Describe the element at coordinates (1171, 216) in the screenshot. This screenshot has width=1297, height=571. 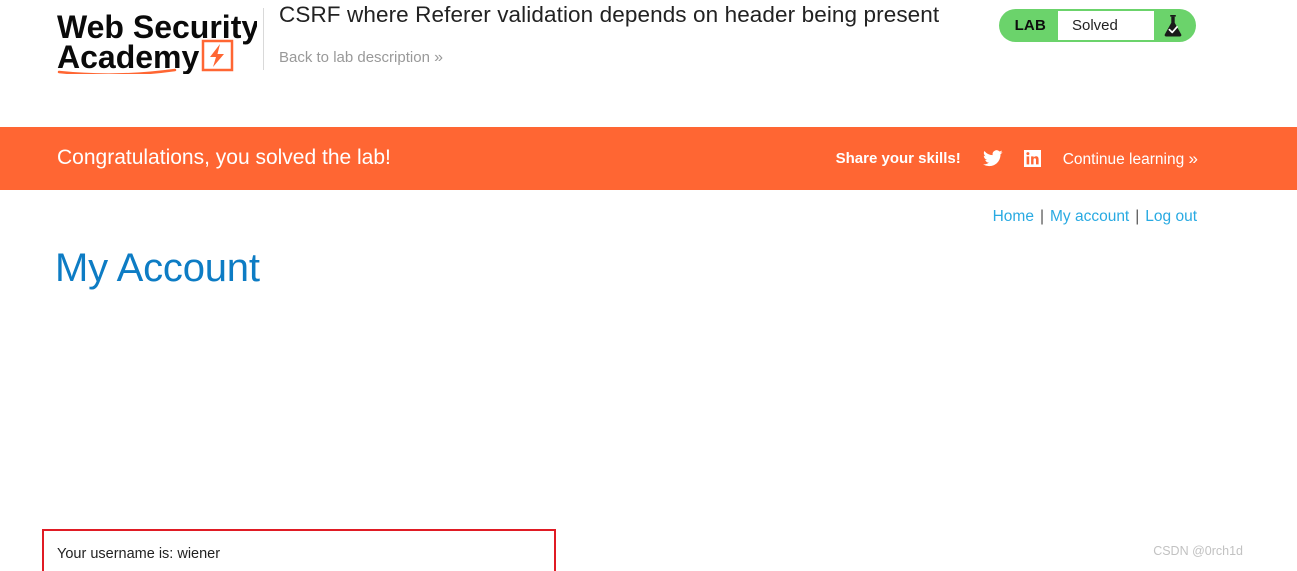
I see `nav-link-log-out: Log out` at that location.